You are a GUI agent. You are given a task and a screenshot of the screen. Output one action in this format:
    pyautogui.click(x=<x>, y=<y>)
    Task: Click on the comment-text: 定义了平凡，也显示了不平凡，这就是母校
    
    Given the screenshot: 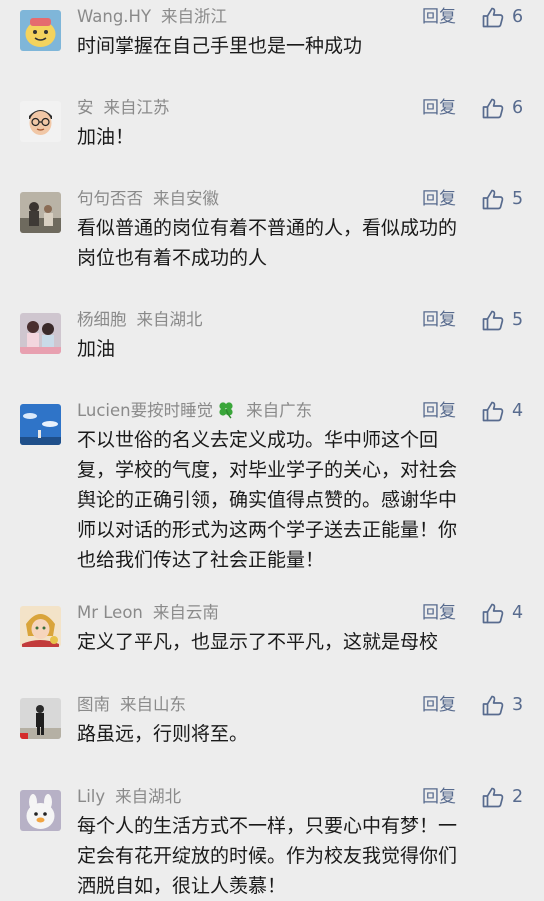 What is the action you would take?
    pyautogui.click(x=302, y=642)
    